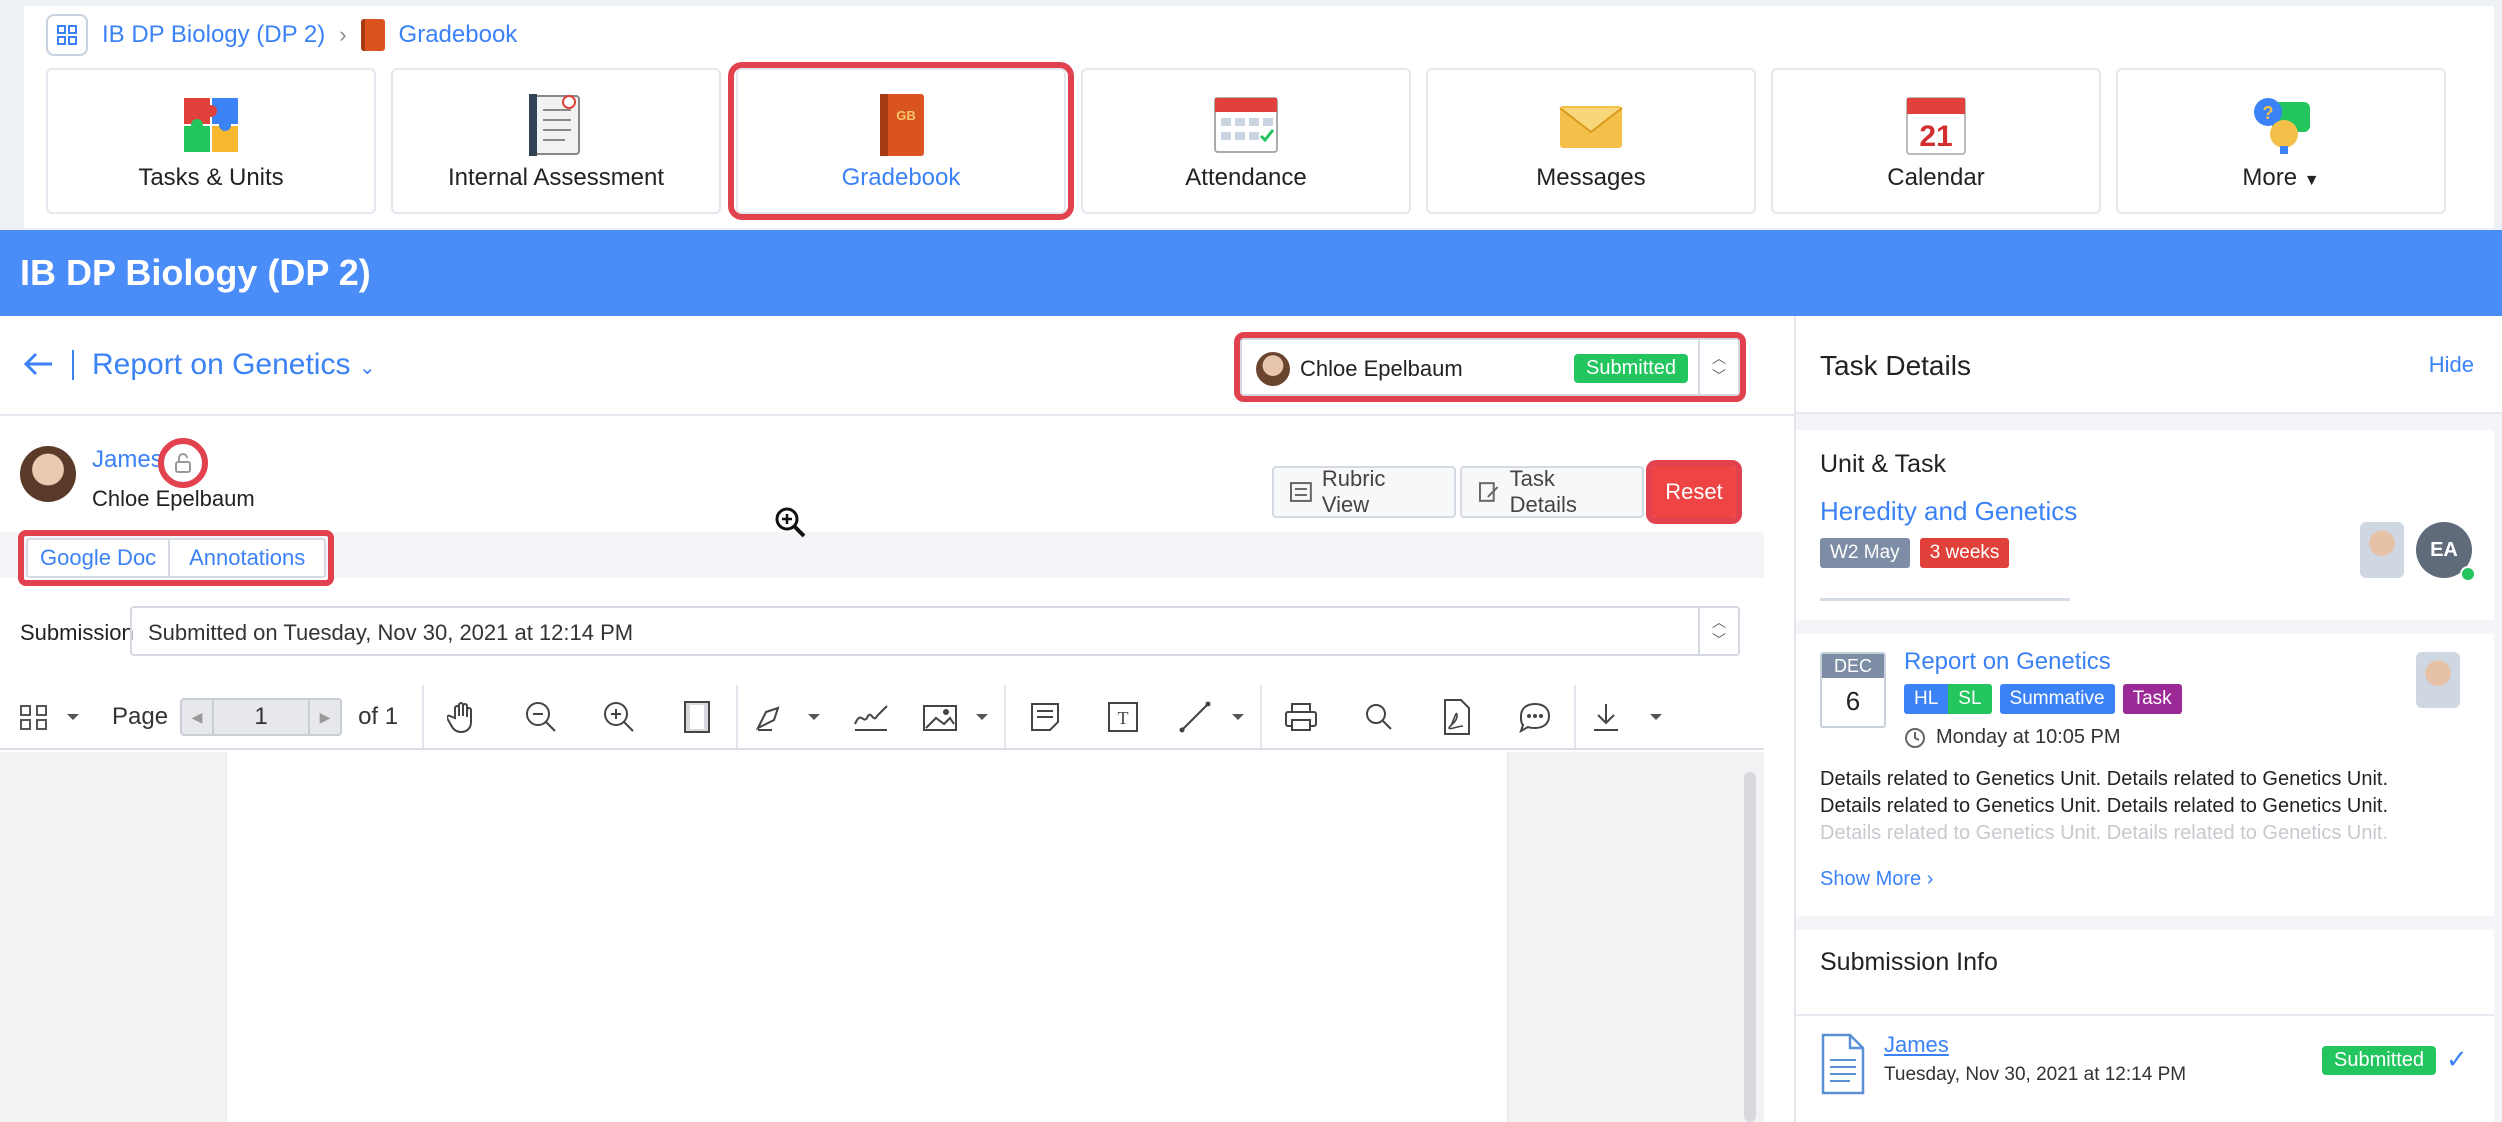  What do you see at coordinates (1970, 699) in the screenshot?
I see `sl-tag: SL` at bounding box center [1970, 699].